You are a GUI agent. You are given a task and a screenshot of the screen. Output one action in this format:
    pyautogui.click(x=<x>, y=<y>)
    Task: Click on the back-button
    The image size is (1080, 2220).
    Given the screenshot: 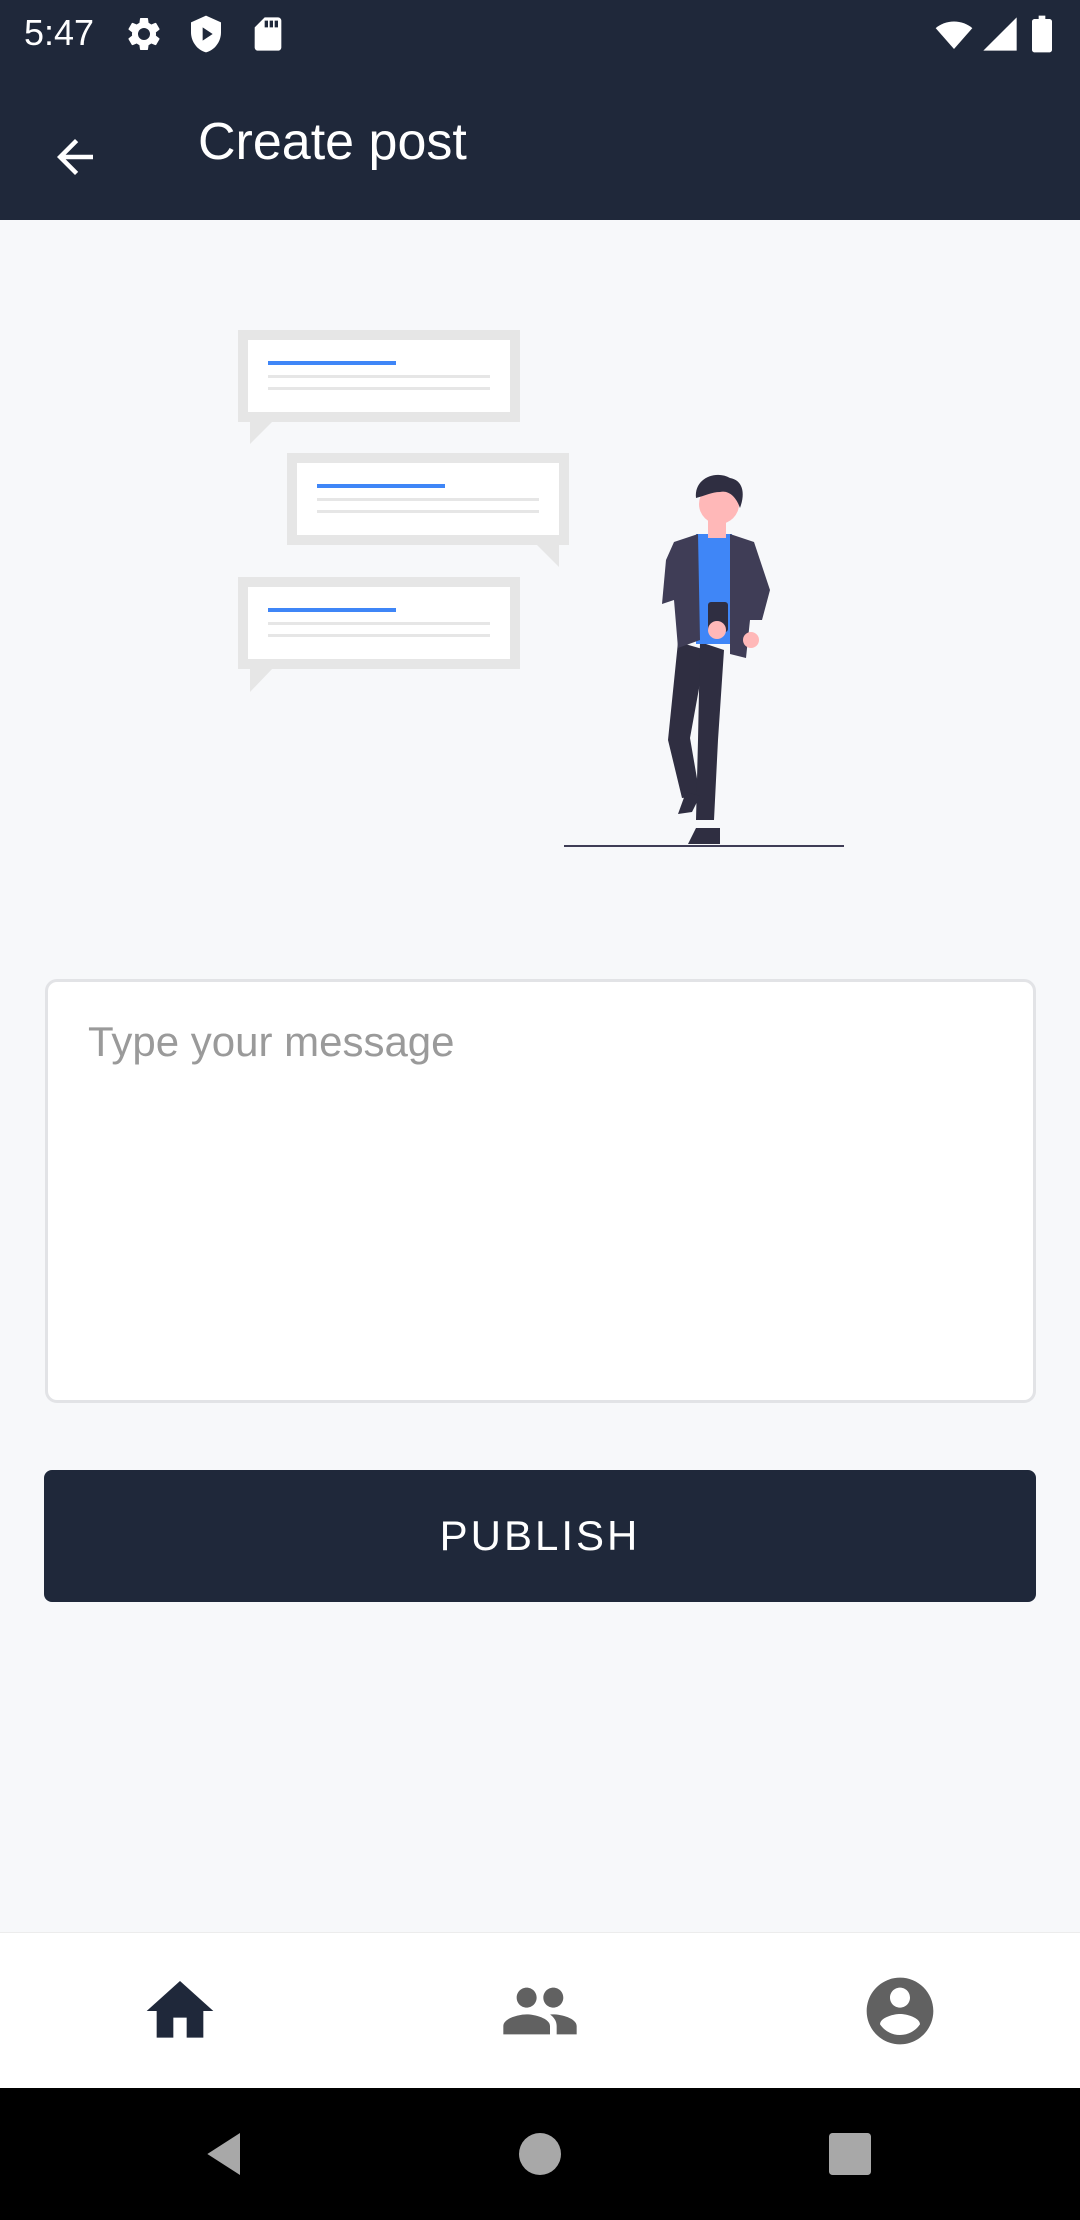 What is the action you would take?
    pyautogui.click(x=75, y=157)
    